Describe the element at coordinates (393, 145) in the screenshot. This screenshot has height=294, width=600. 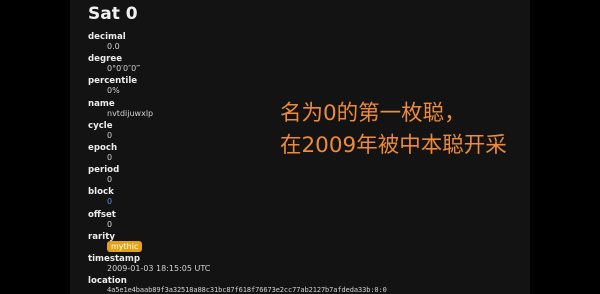
I see `caption-line-2: 在2009年被中本聪开采` at that location.